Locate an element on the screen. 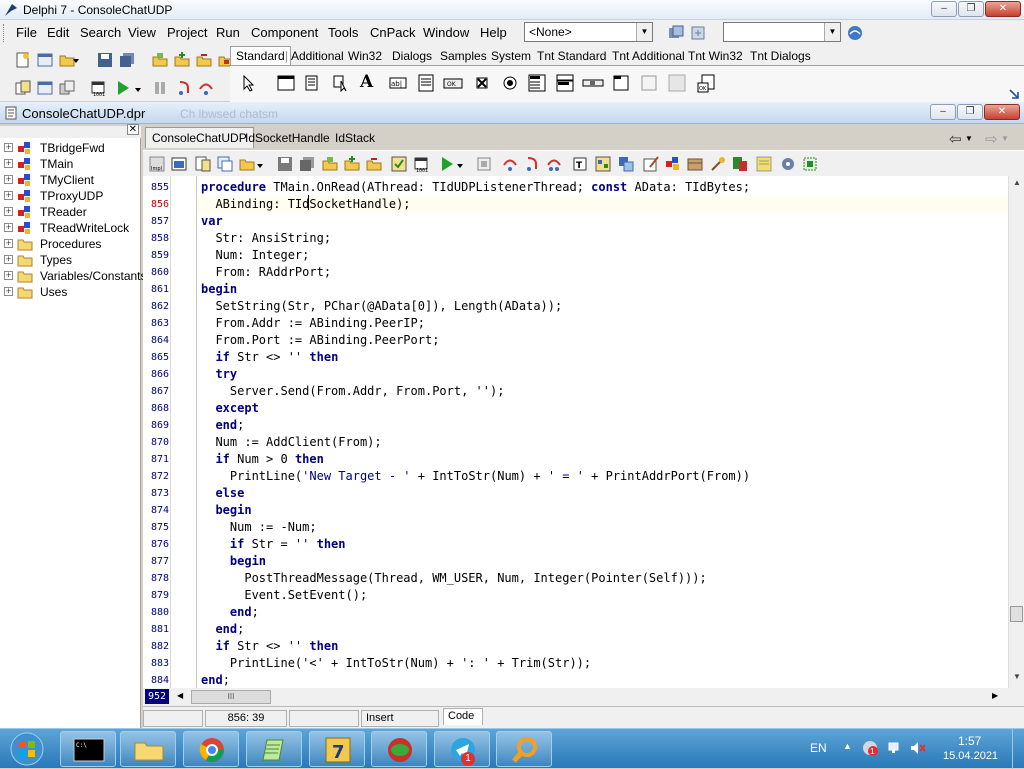 The image size is (1024, 769). horizontal-scroll-thumb: III is located at coordinates (231, 697).